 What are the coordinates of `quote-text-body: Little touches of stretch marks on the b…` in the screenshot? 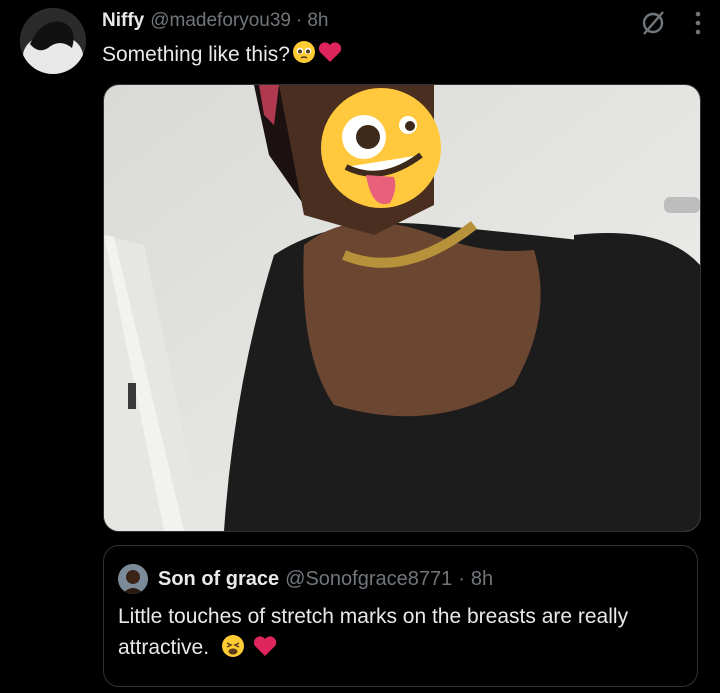 It's located at (373, 632).